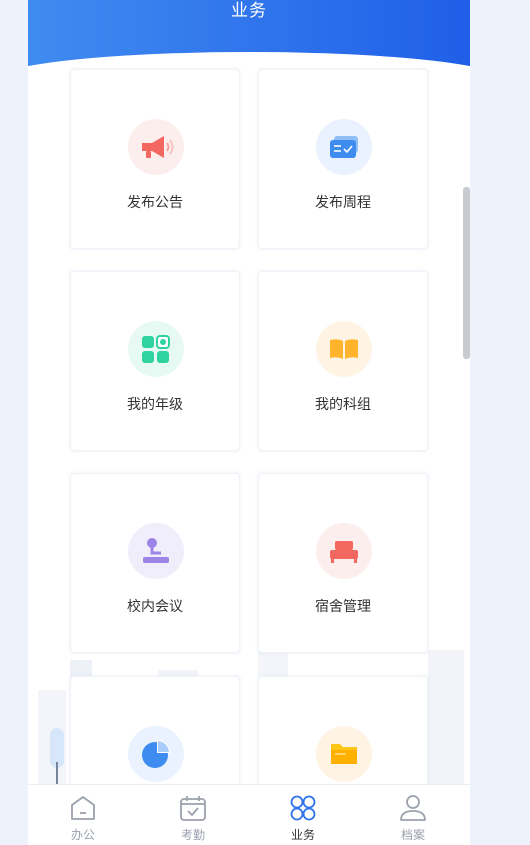 The width and height of the screenshot is (530, 845). What do you see at coordinates (303, 808) in the screenshot?
I see `four-circles-icon` at bounding box center [303, 808].